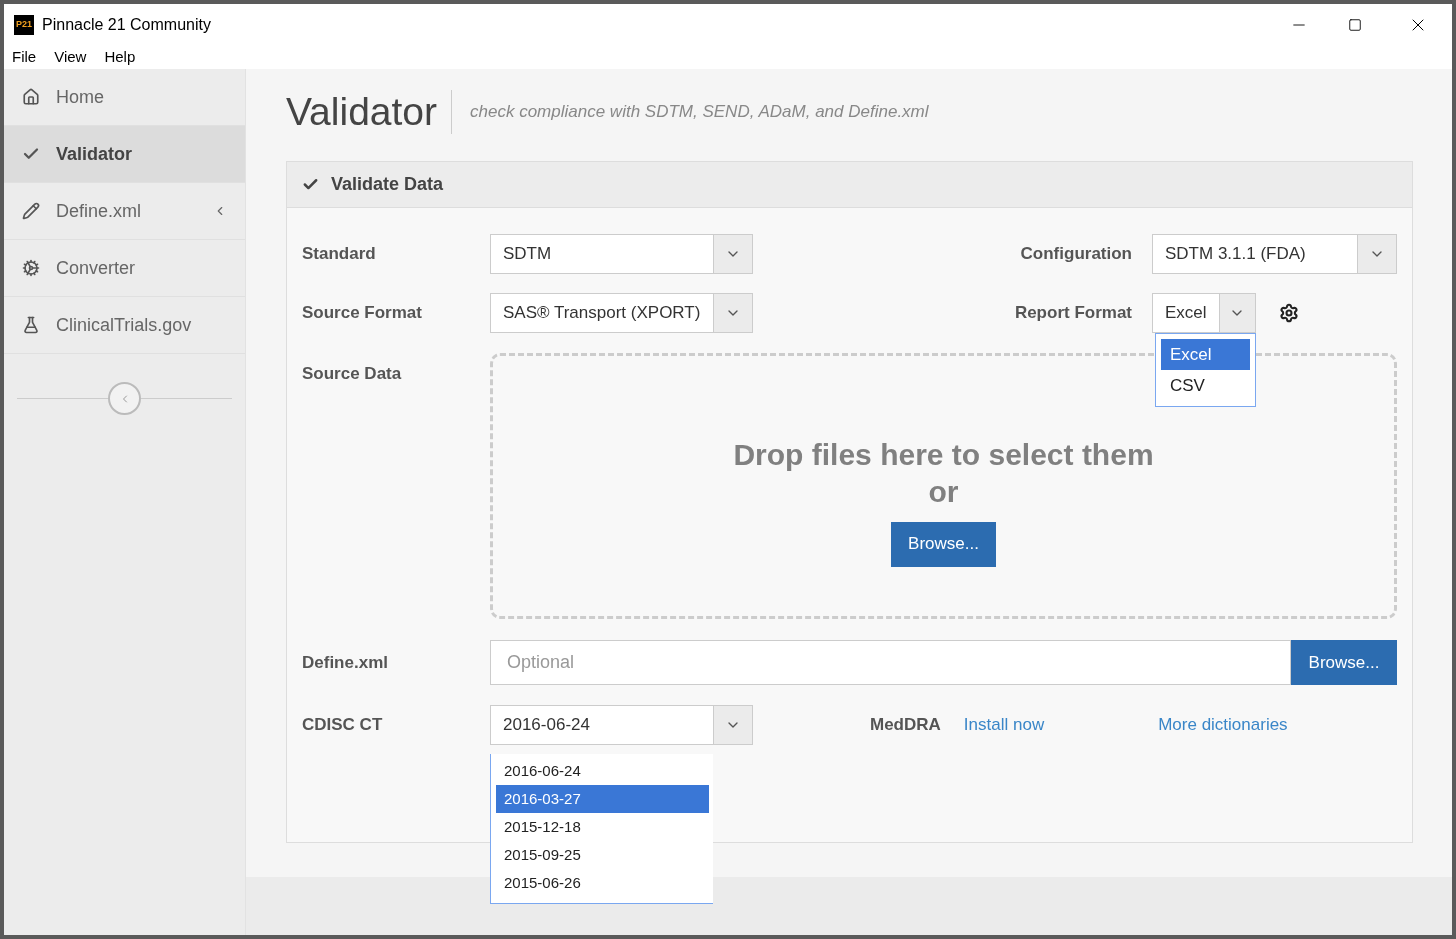 Image resolution: width=1456 pixels, height=939 pixels. I want to click on field-label: Source Format, so click(362, 313).